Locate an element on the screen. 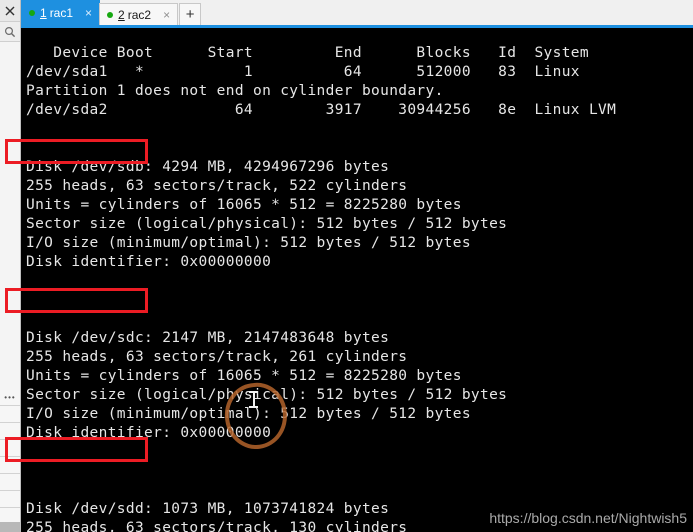  left-sidebar: ••• is located at coordinates (10, 266).